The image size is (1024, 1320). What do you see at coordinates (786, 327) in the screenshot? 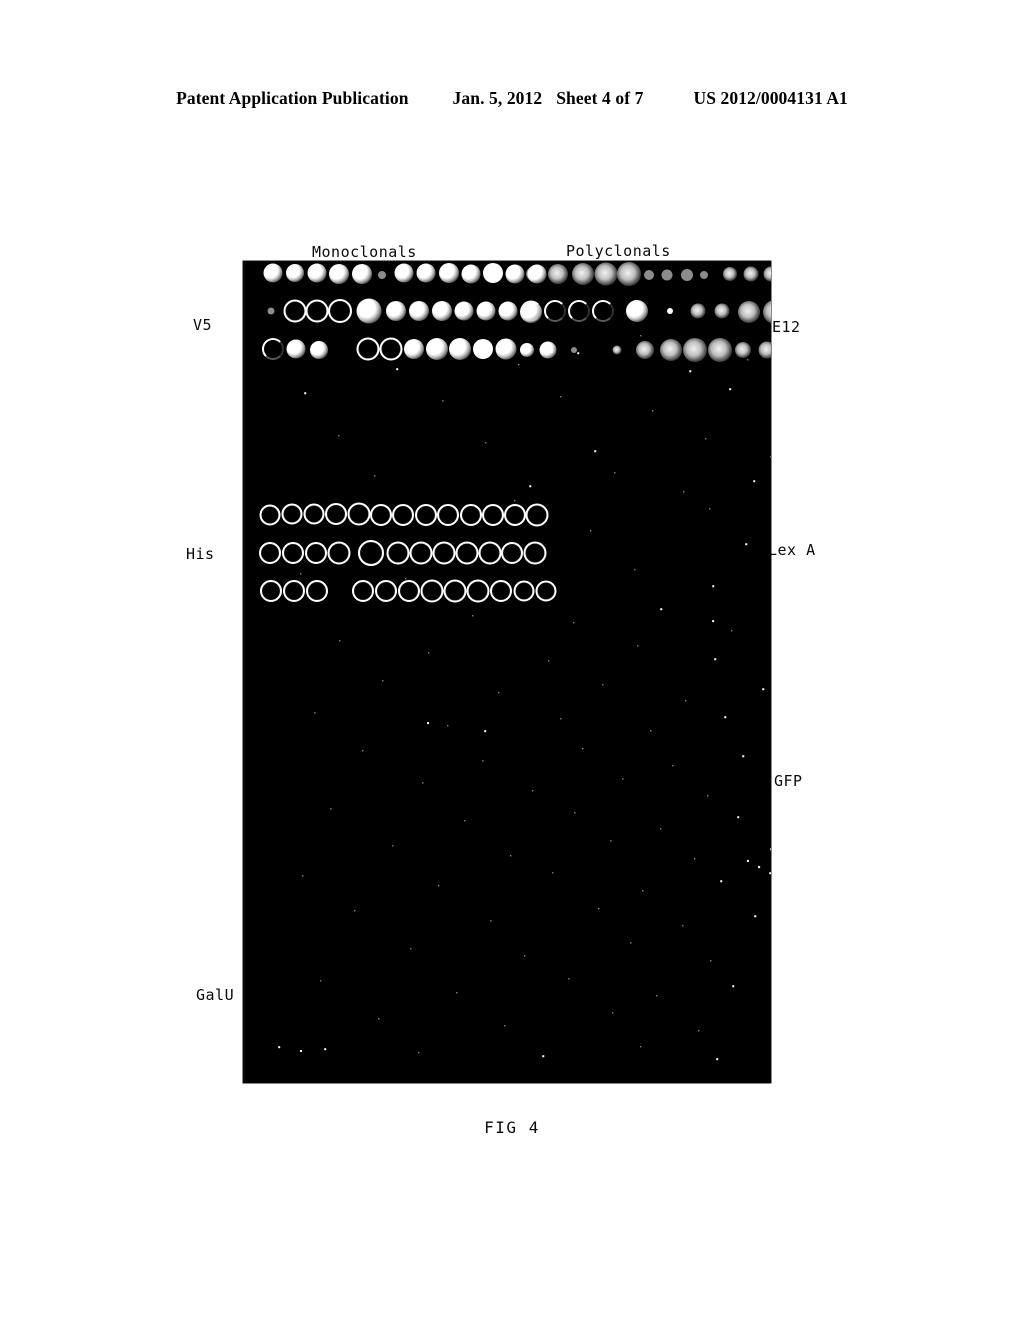
I see `row-label-e12: E12` at bounding box center [786, 327].